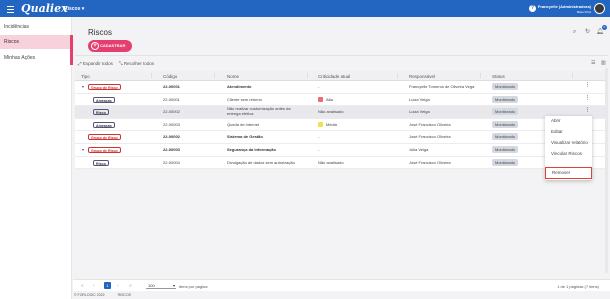  Describe the element at coordinates (44, 8) in the screenshot. I see `app-logo: Qualiex` at that location.